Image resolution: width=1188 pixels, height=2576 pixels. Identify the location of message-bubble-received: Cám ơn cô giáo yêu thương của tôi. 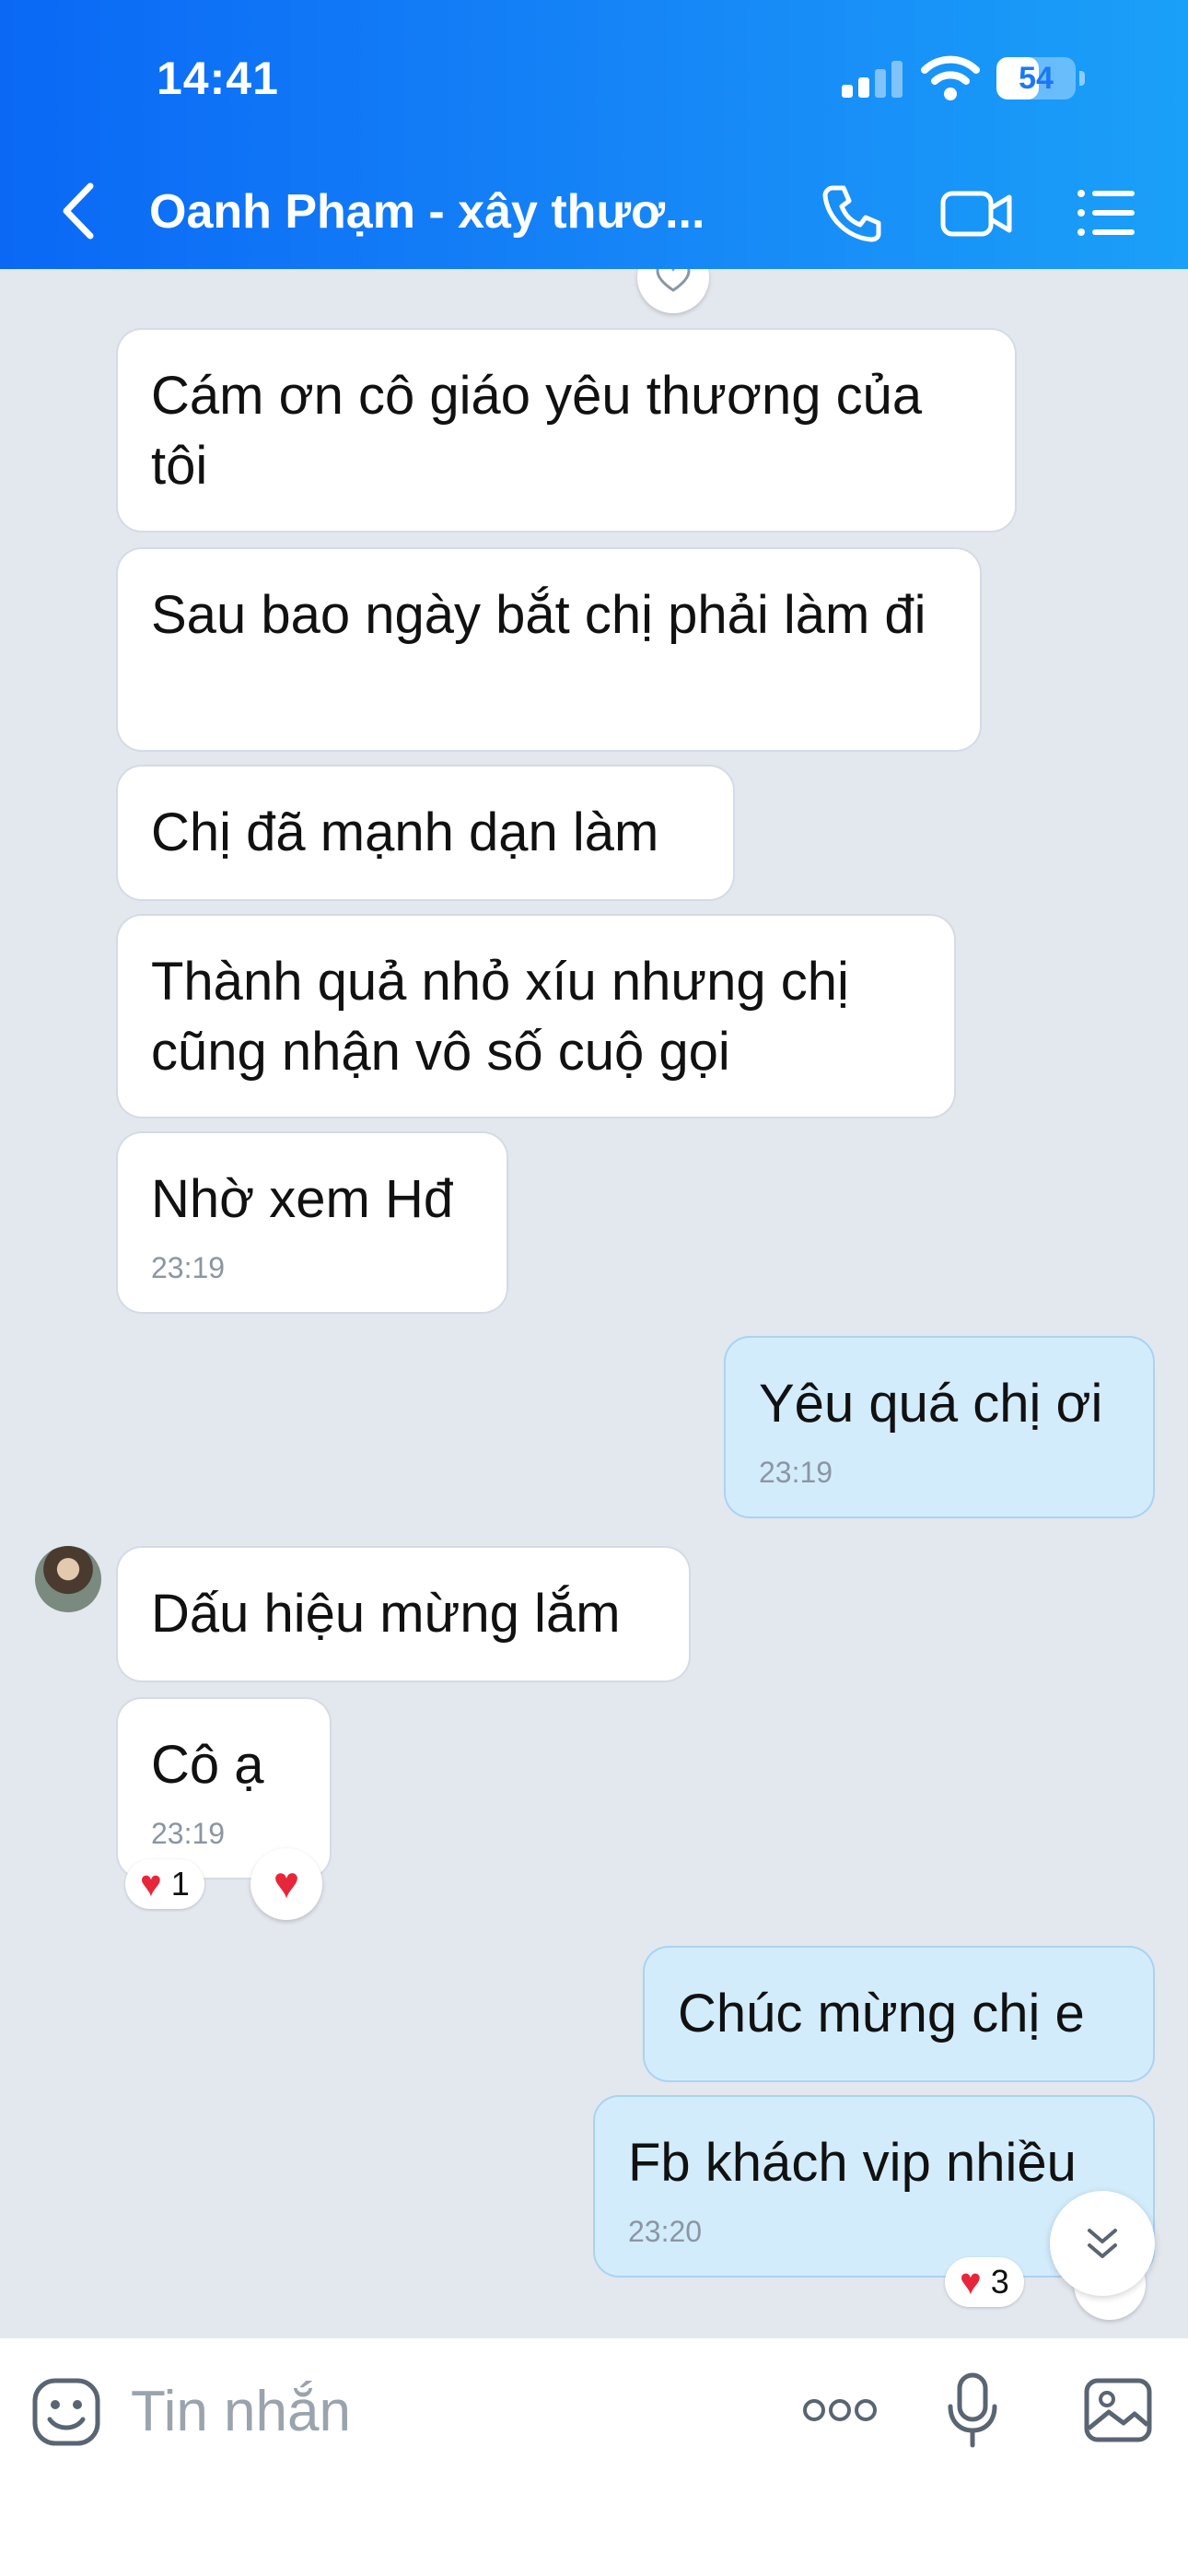
(566, 430).